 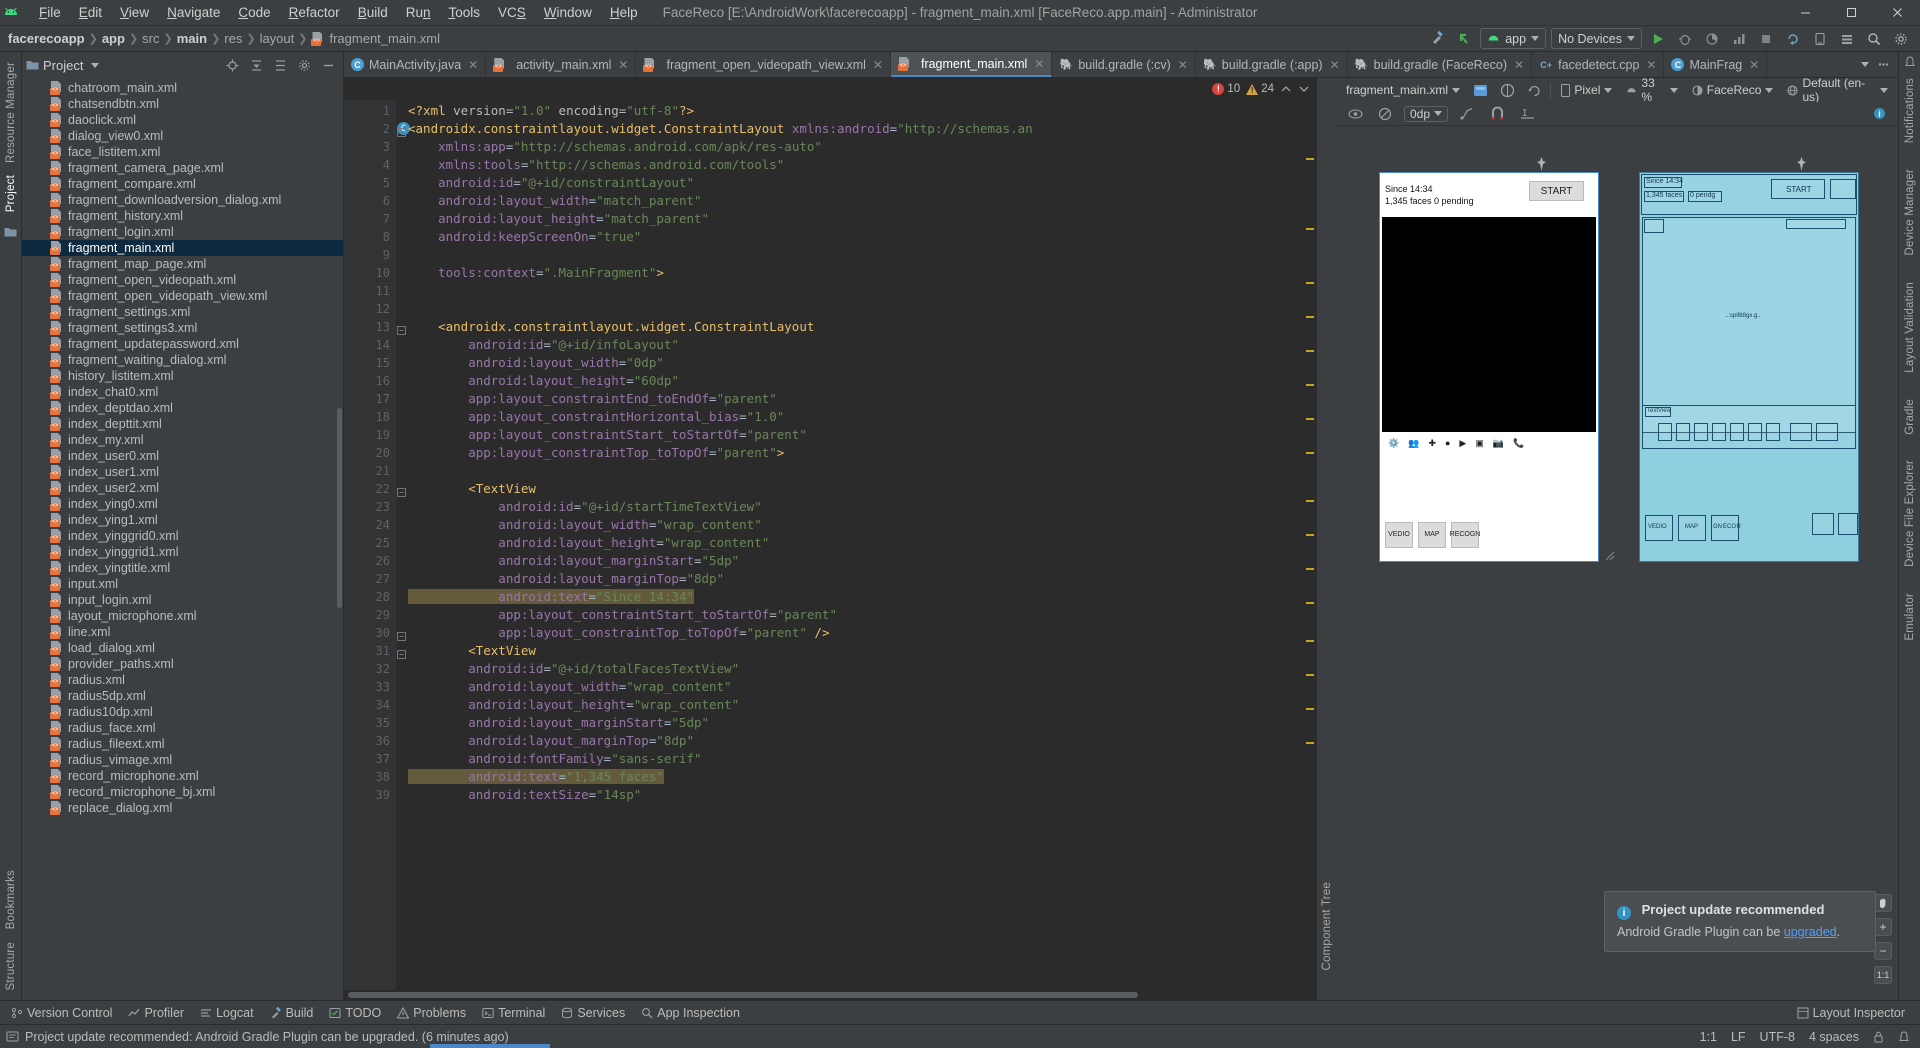 What do you see at coordinates (512, 12) in the screenshot?
I see `menu-vcs: VCS` at bounding box center [512, 12].